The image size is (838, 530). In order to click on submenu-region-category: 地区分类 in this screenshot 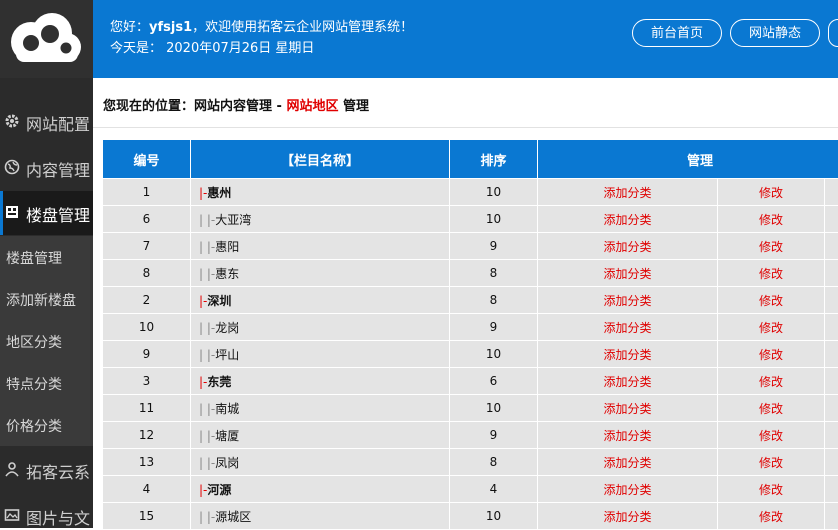, I will do `click(46, 341)`.